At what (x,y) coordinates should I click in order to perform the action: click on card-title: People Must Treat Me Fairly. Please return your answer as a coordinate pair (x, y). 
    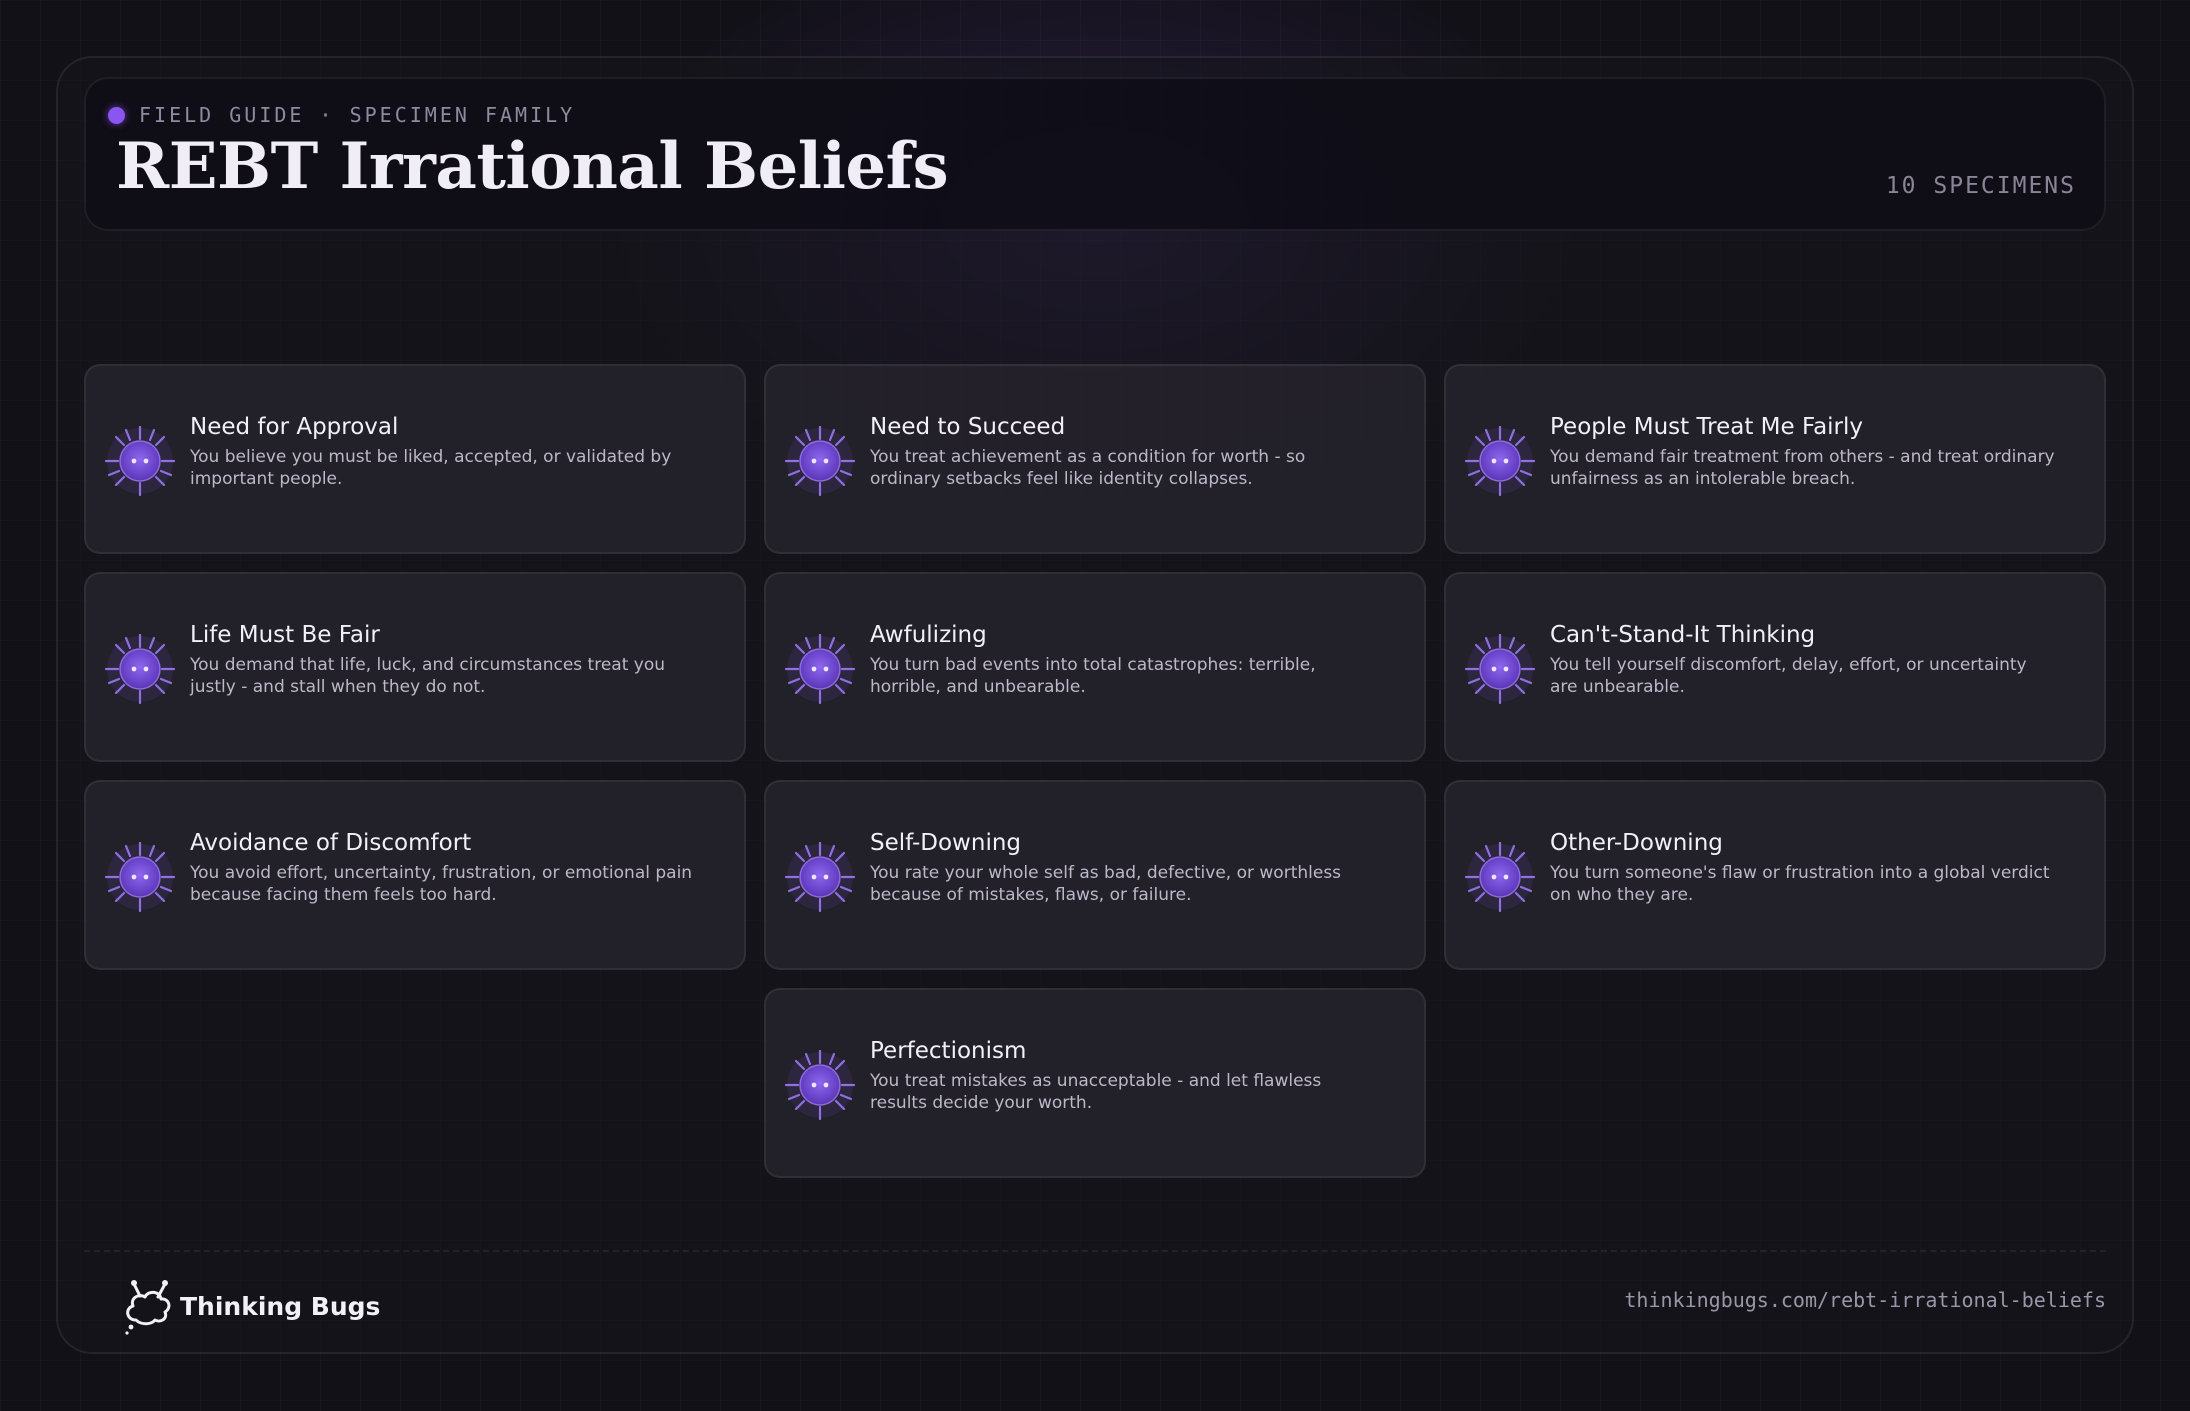
    Looking at the image, I should click on (1707, 427).